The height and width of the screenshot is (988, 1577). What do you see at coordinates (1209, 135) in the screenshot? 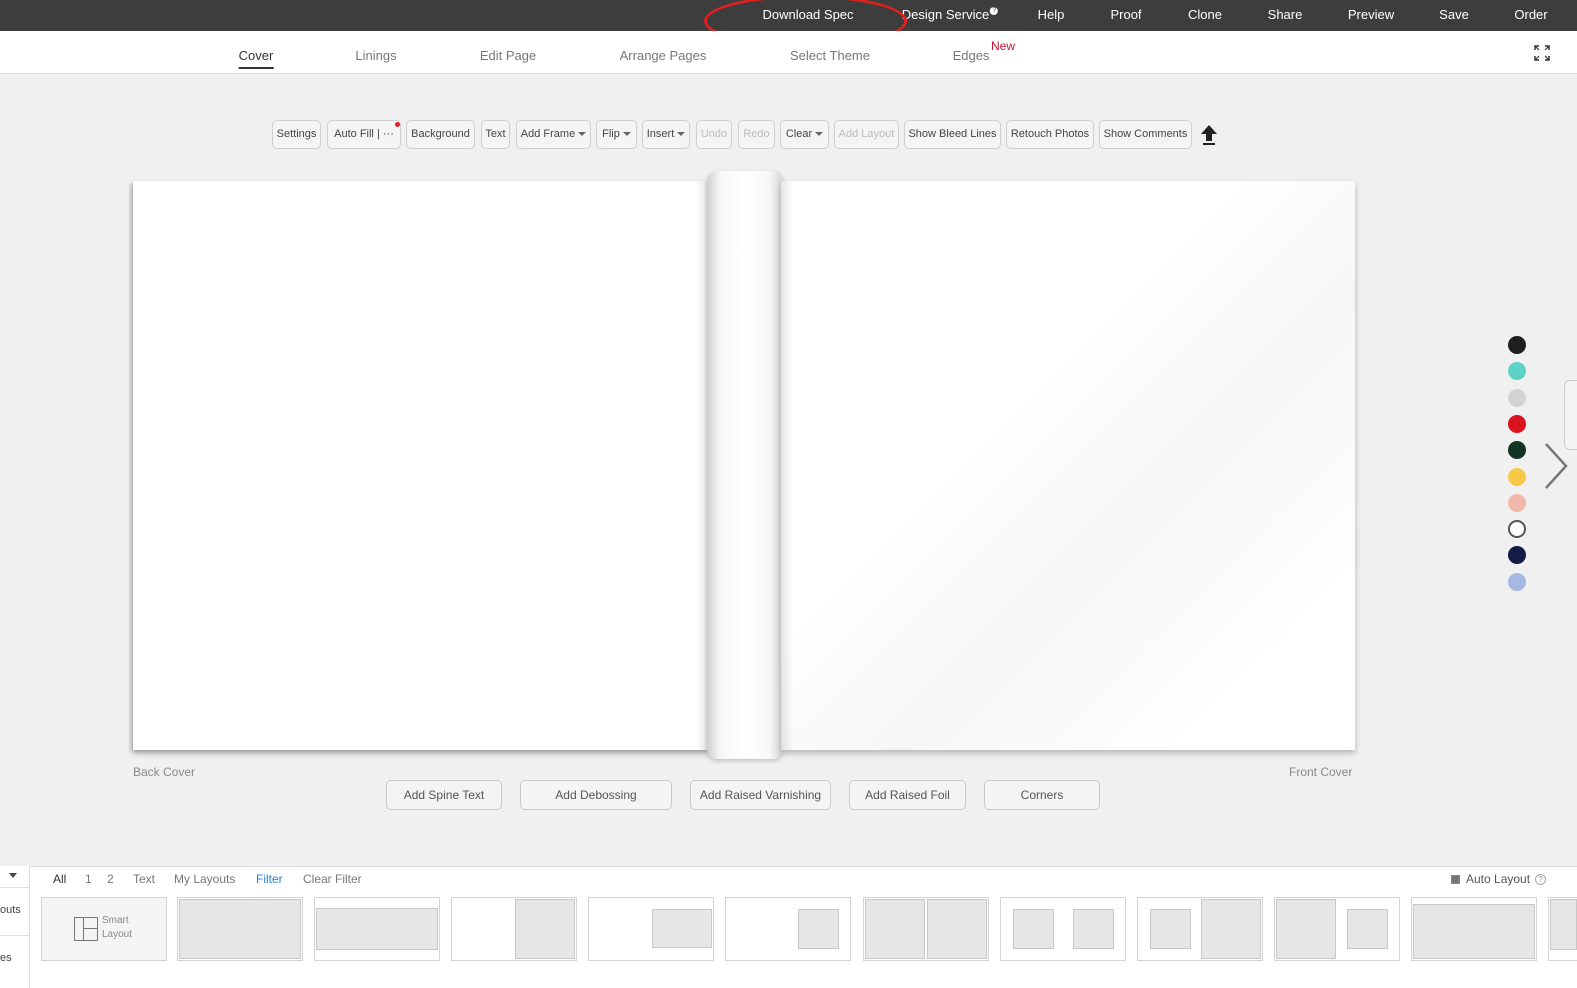
I see `upload-arrow-icon` at bounding box center [1209, 135].